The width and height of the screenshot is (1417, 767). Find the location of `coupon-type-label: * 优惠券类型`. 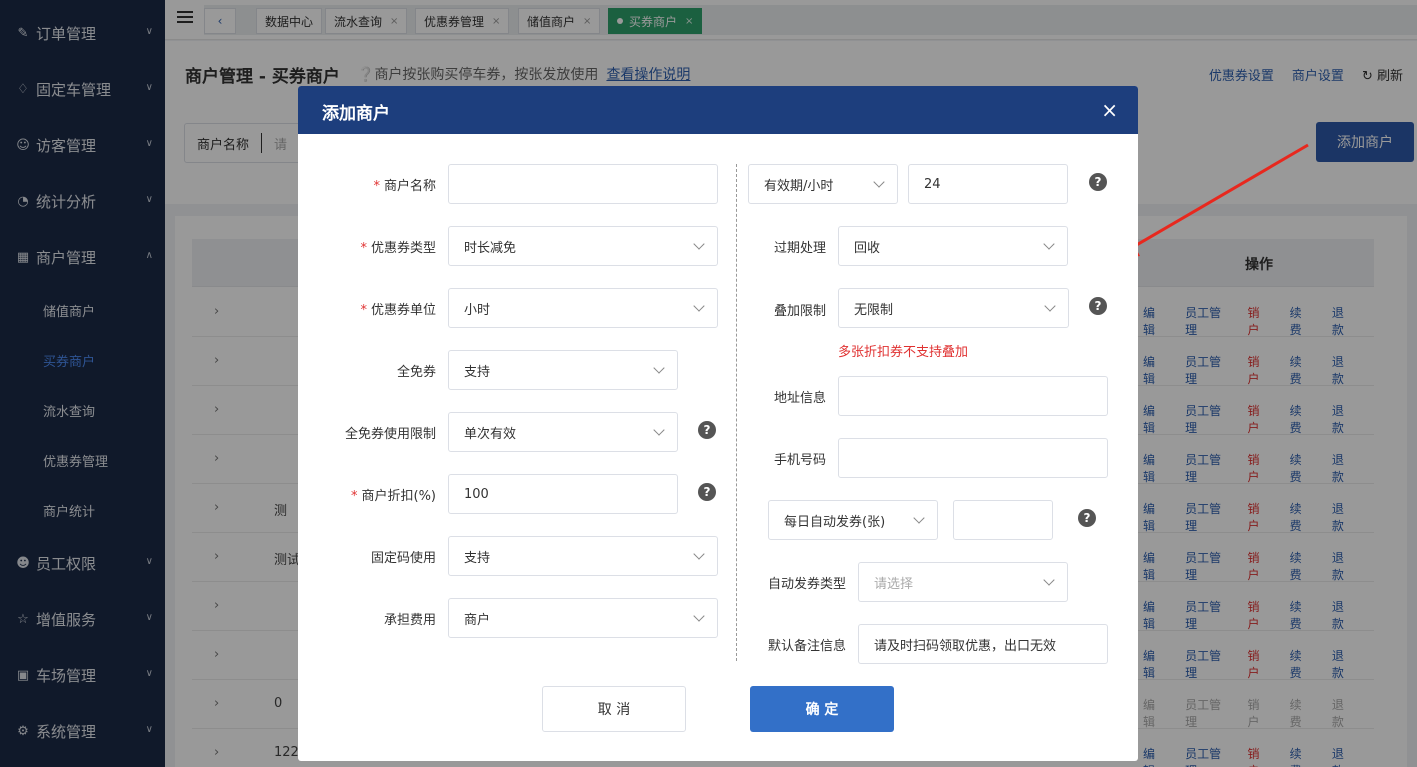

coupon-type-label: * 优惠券类型 is located at coordinates (398, 248).